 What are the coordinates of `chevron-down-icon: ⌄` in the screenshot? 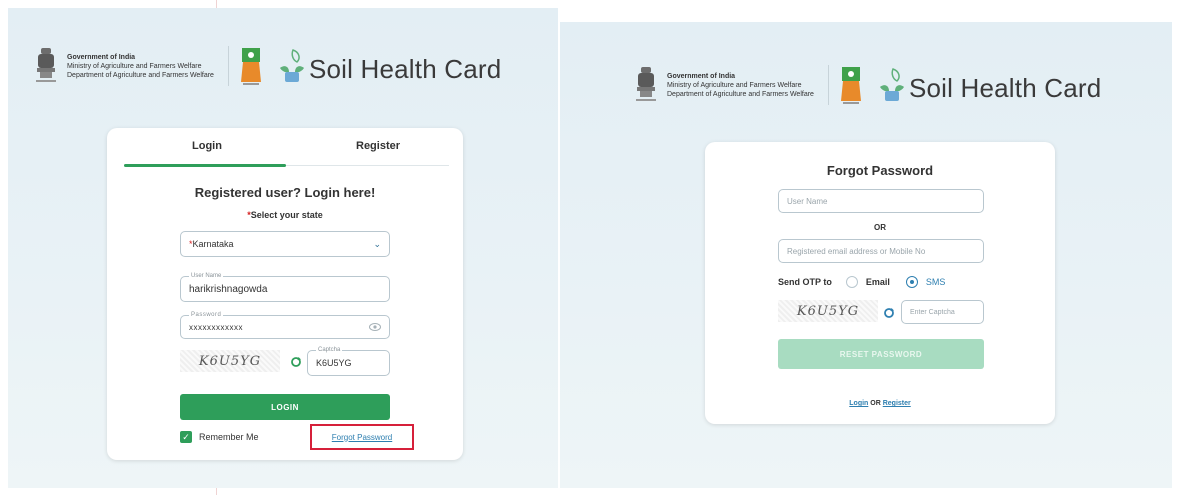 It's located at (377, 244).